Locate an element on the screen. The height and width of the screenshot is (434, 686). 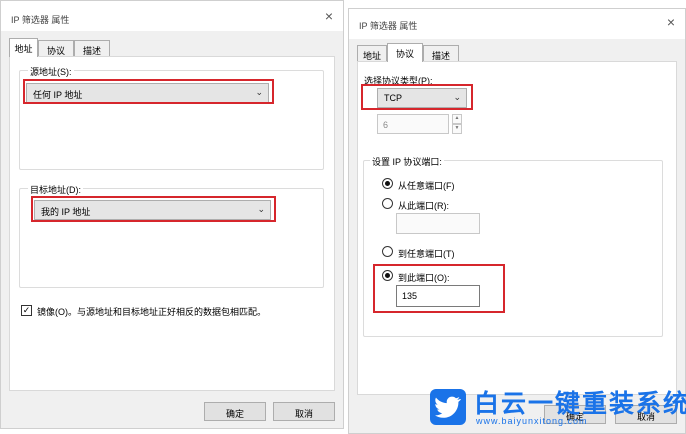
from-port-radio is located at coordinates (387, 203).